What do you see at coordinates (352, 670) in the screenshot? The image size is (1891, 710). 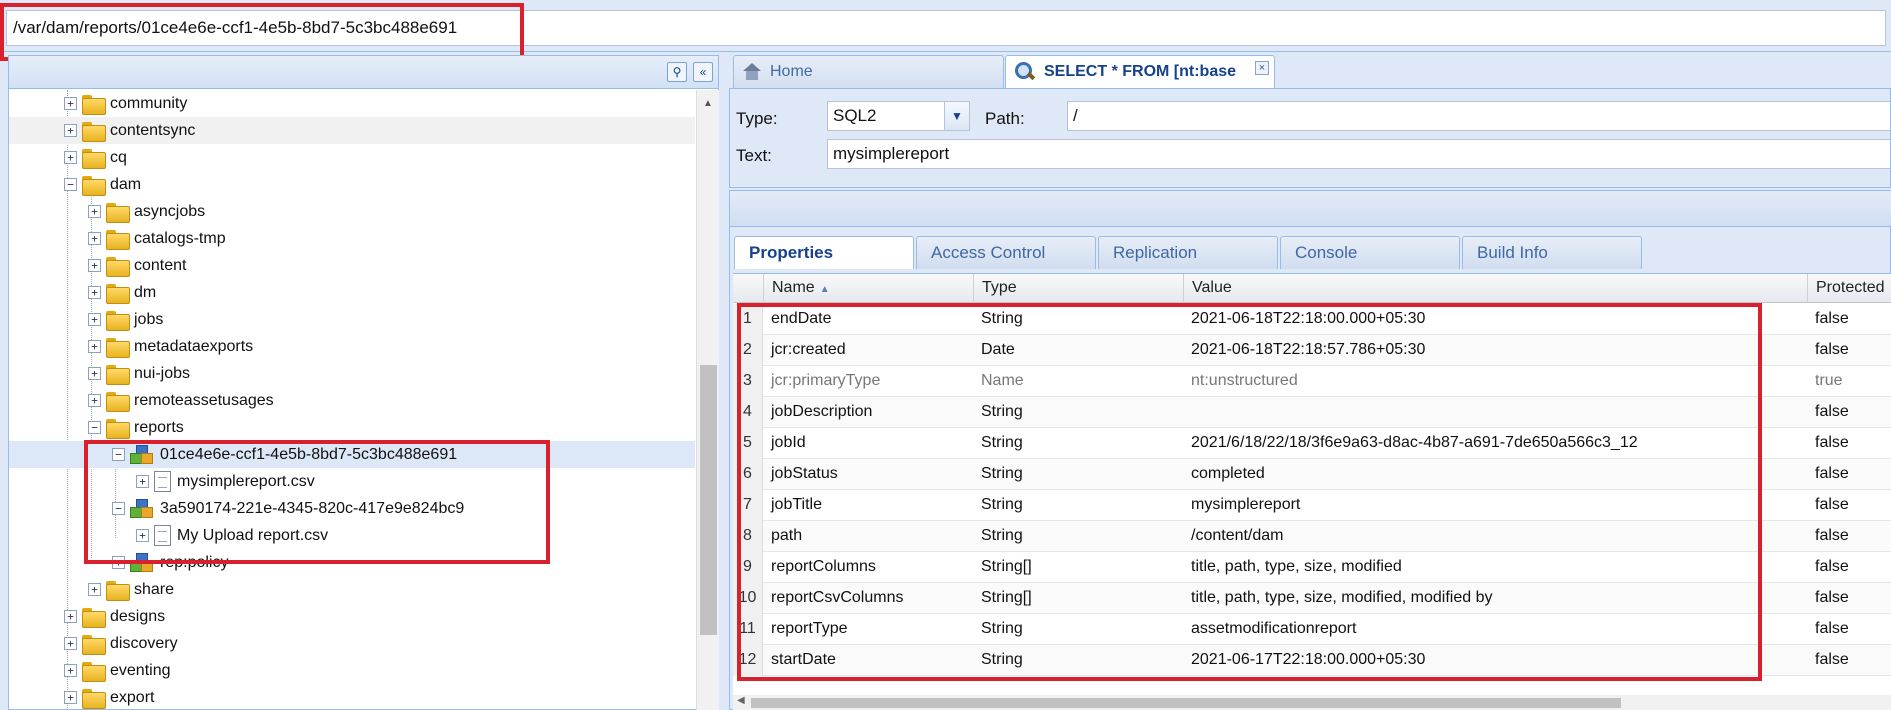 I see `tree-item-eventing: + eventing` at bounding box center [352, 670].